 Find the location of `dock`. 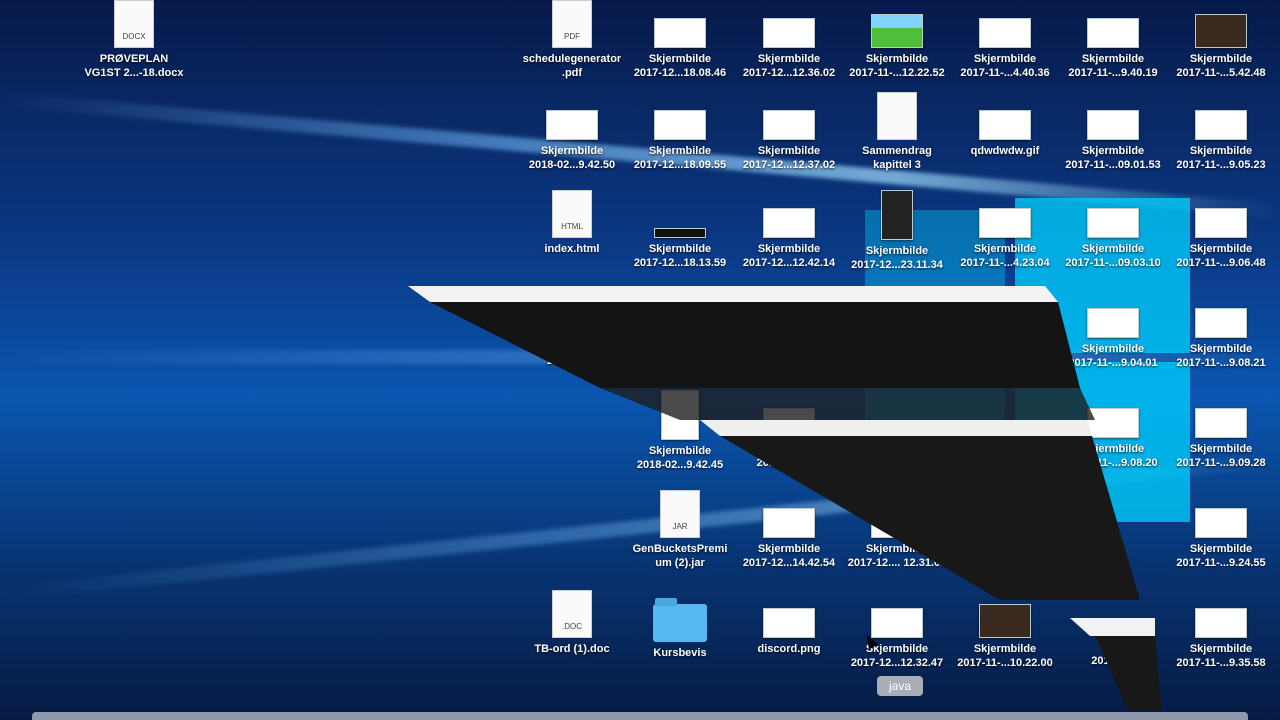

dock is located at coordinates (640, 716).